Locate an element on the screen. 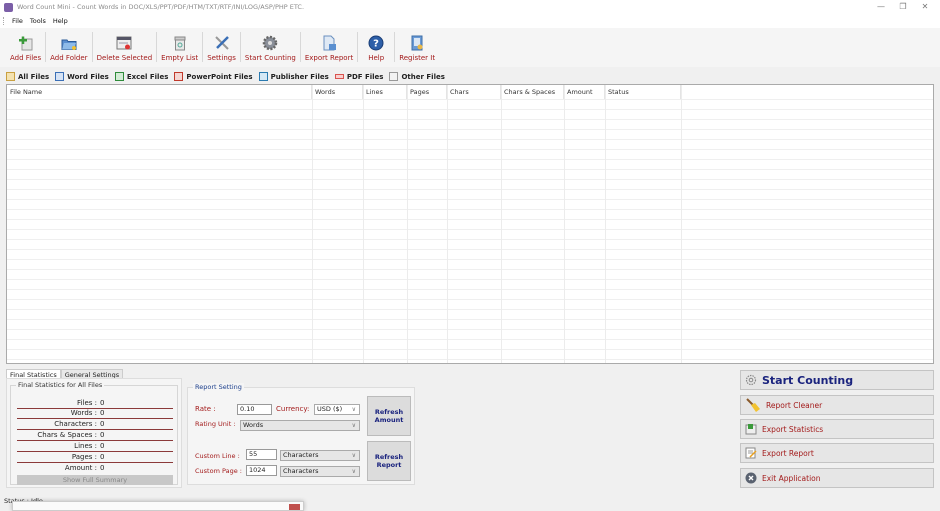 Image resolution: width=940 pixels, height=511 pixels. help-icon: ? is located at coordinates (376, 43).